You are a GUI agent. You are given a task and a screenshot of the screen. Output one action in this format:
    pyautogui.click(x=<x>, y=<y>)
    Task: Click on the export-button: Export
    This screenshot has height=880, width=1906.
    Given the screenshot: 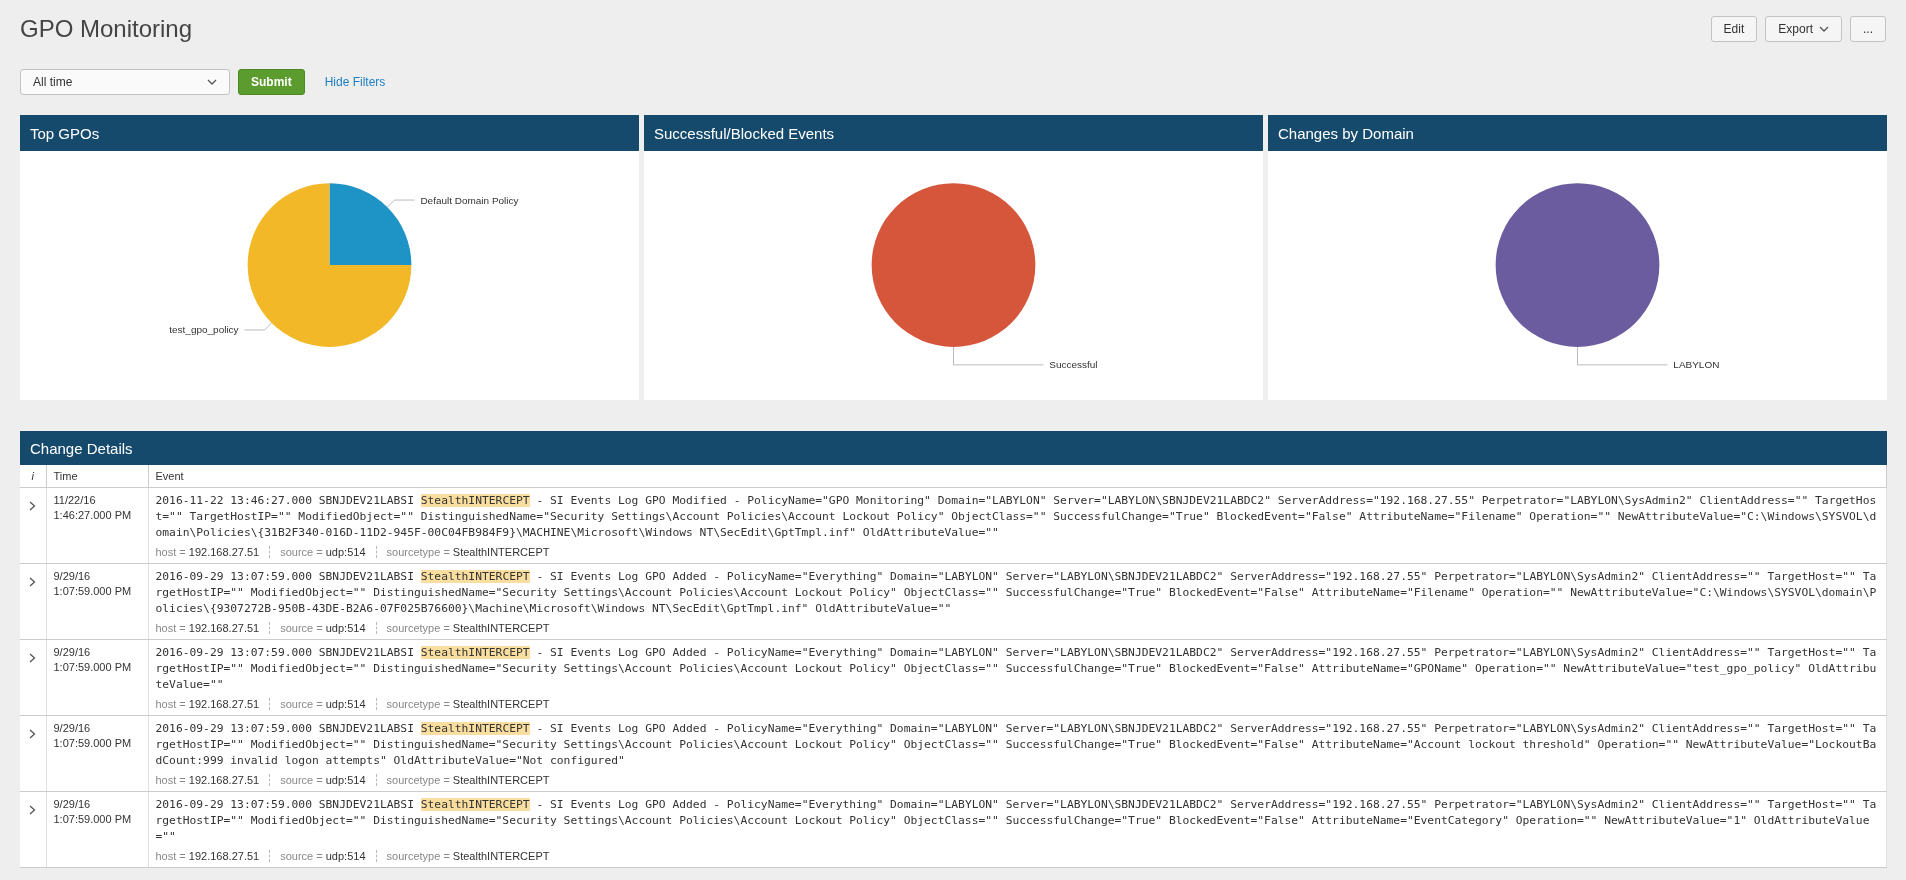 What is the action you would take?
    pyautogui.click(x=1803, y=29)
    